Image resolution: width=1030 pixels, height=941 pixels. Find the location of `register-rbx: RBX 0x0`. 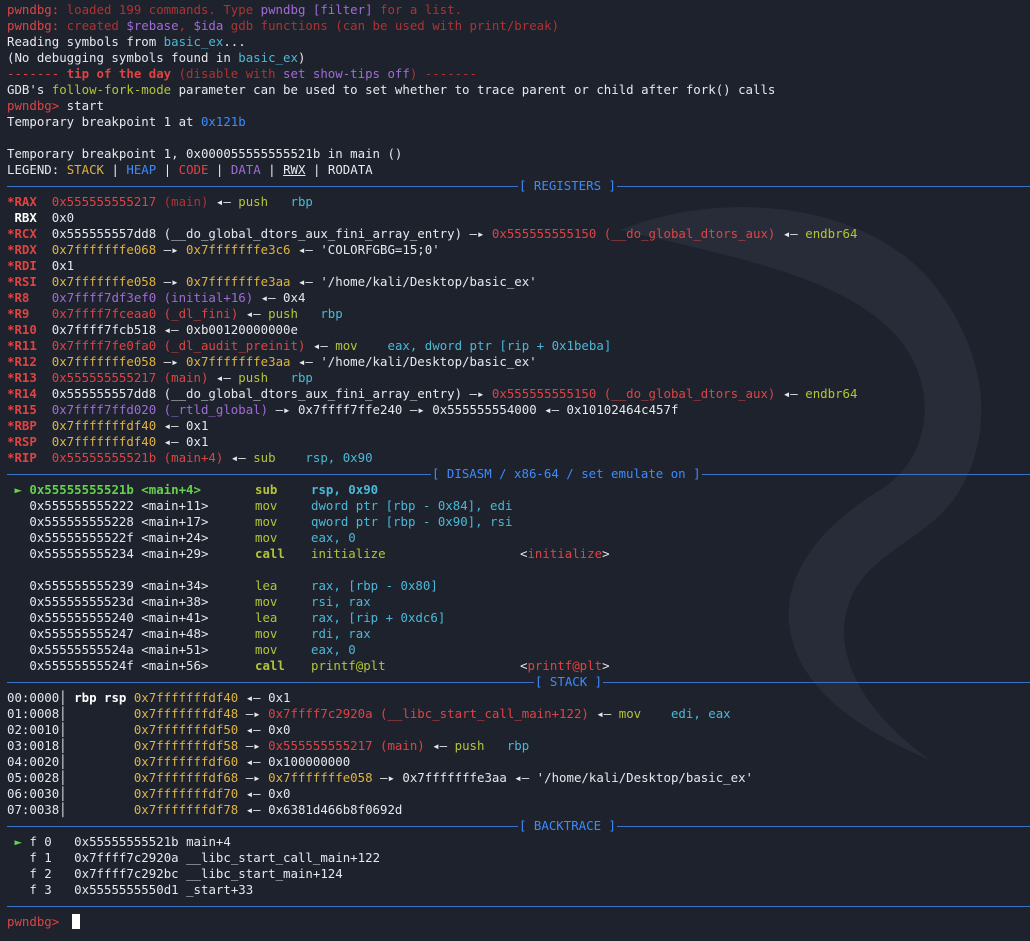

register-rbx: RBX 0x0 is located at coordinates (41, 217).